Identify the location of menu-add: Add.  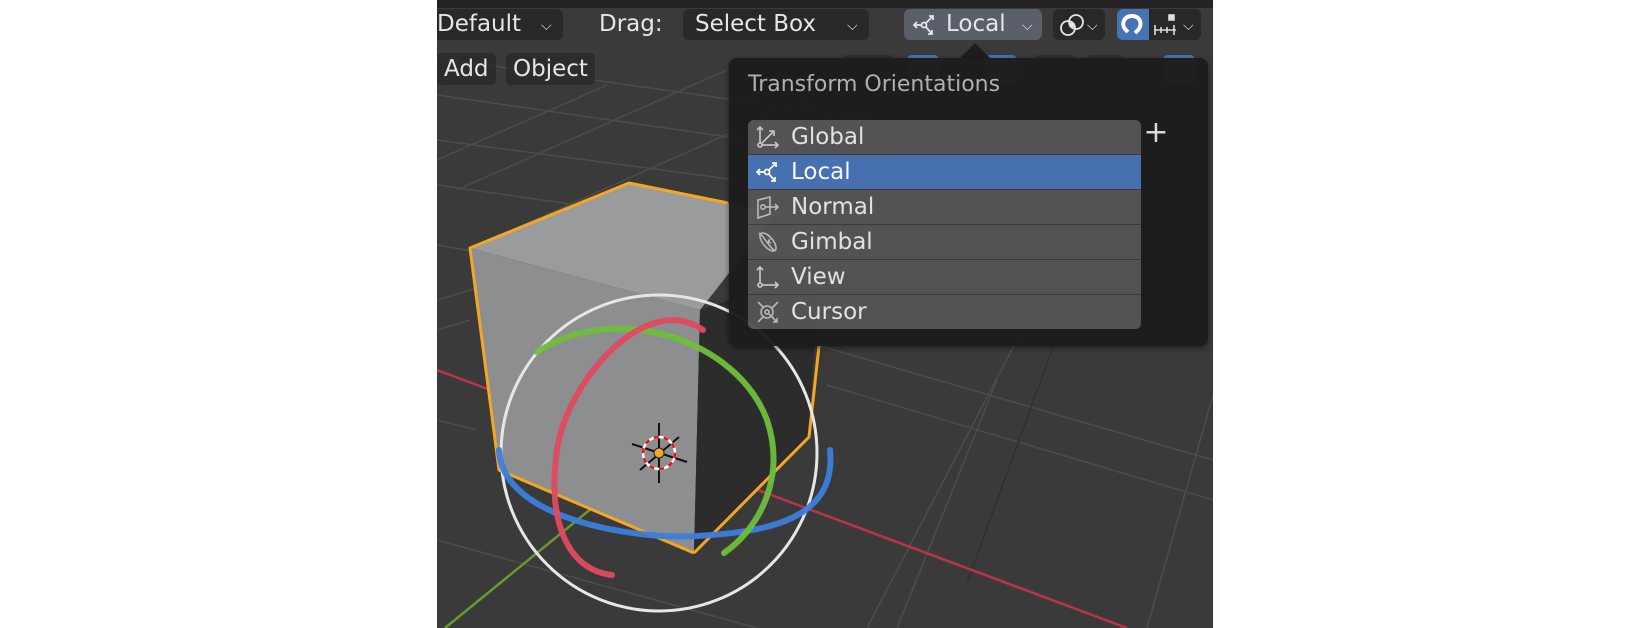
(466, 69).